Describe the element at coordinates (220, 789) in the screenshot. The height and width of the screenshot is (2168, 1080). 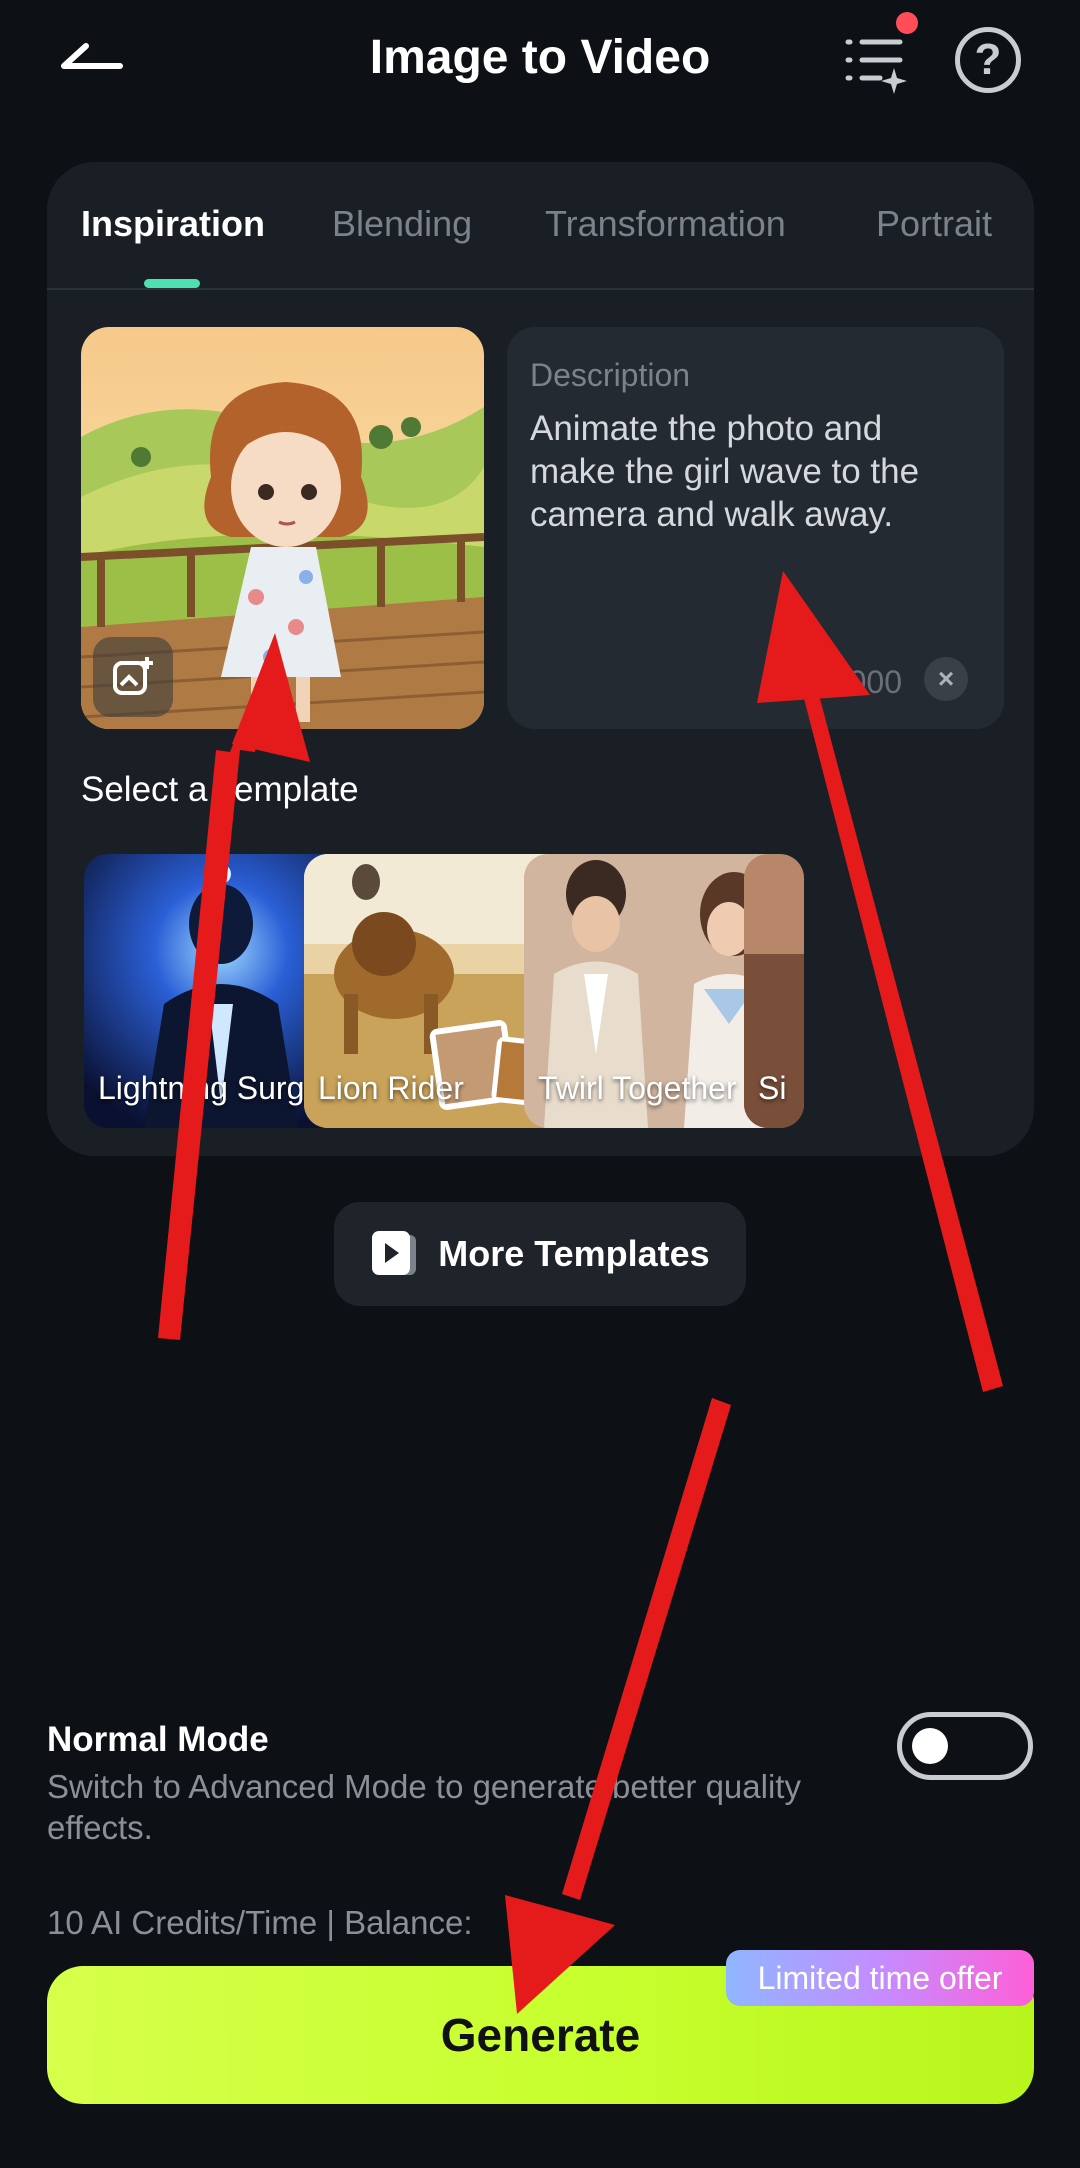
I see `select-template-title: Select a Template` at that location.